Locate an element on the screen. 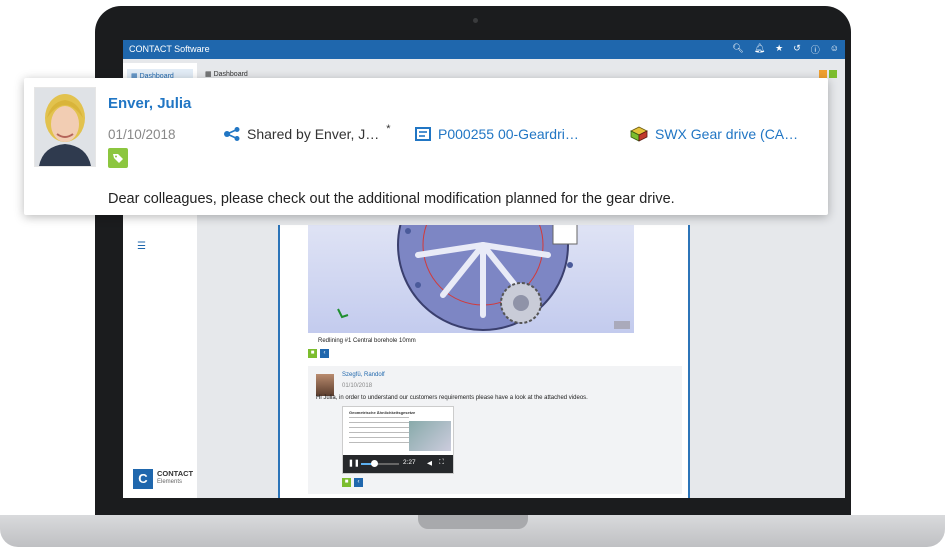  list-icon: ☰ is located at coordinates (141, 246).